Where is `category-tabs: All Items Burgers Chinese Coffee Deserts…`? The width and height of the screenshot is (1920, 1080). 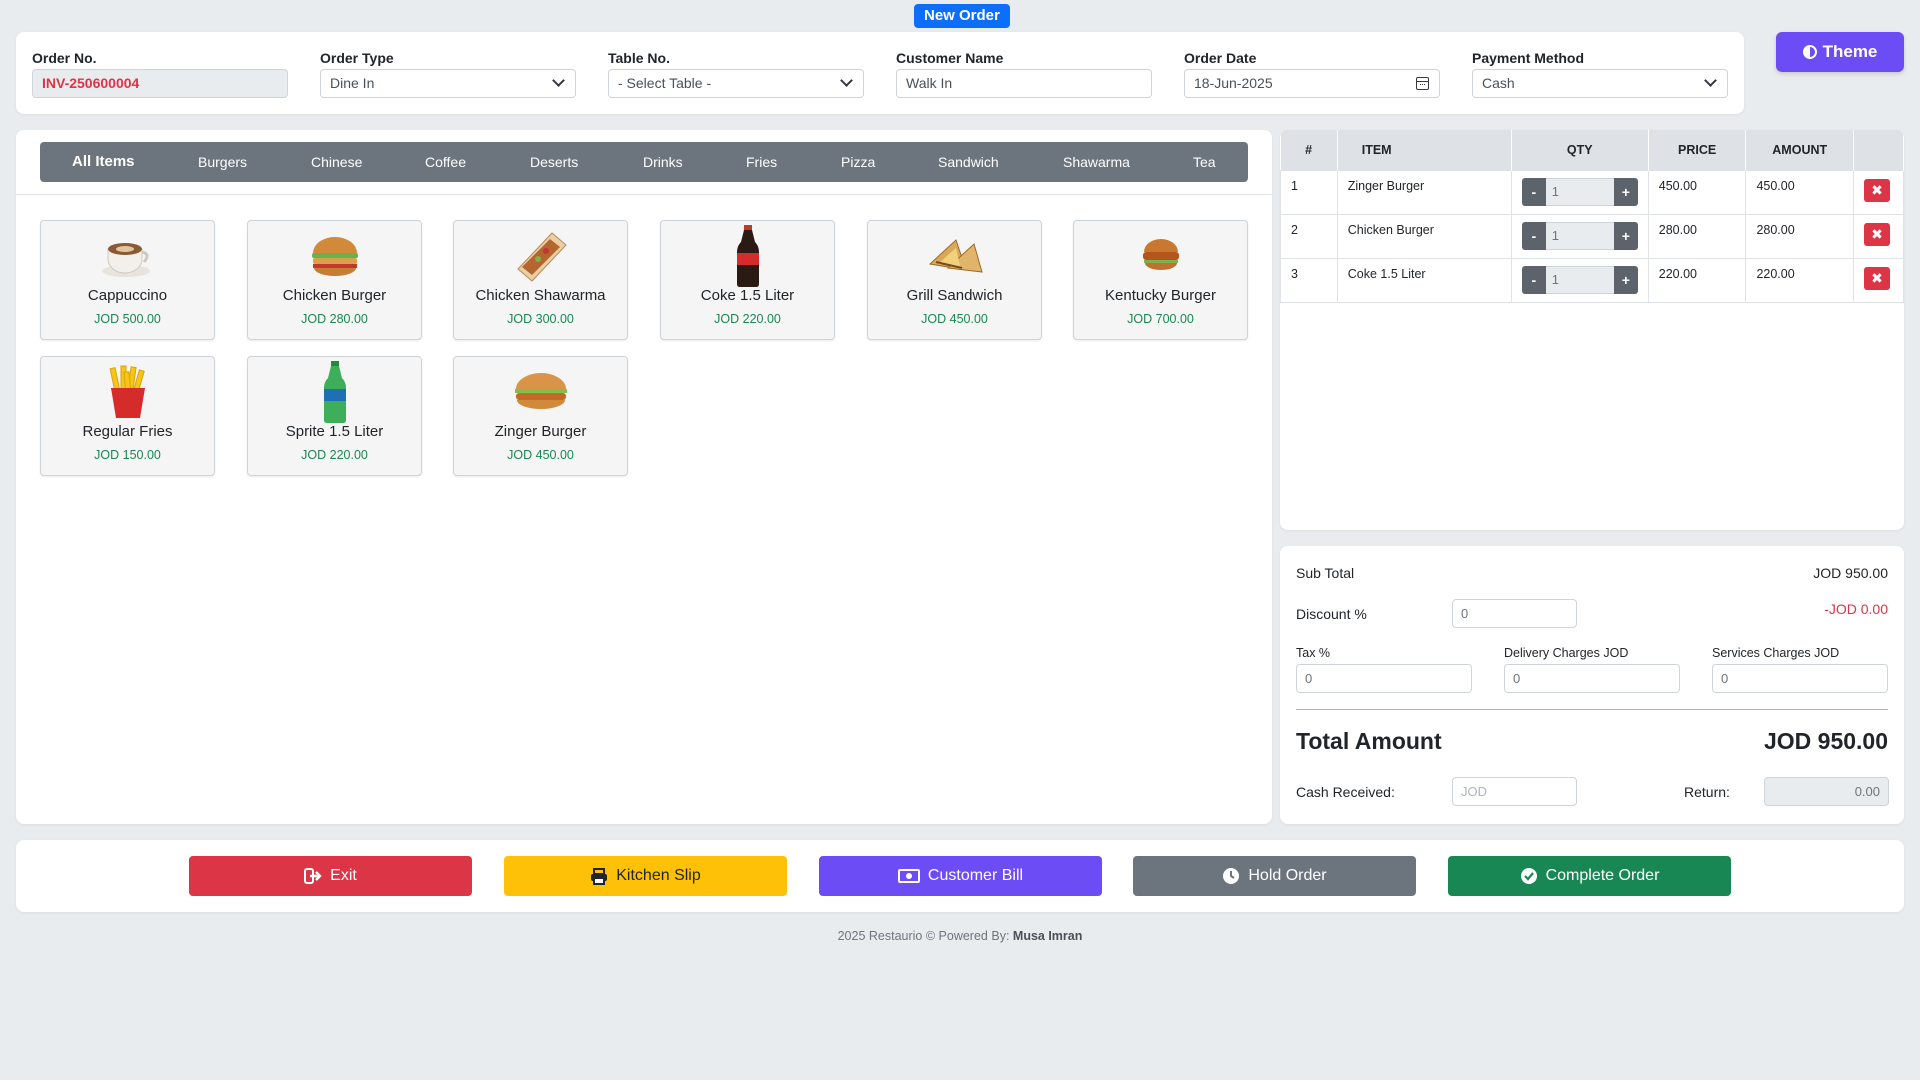 category-tabs: All Items Burgers Chinese Coffee Deserts… is located at coordinates (644, 162).